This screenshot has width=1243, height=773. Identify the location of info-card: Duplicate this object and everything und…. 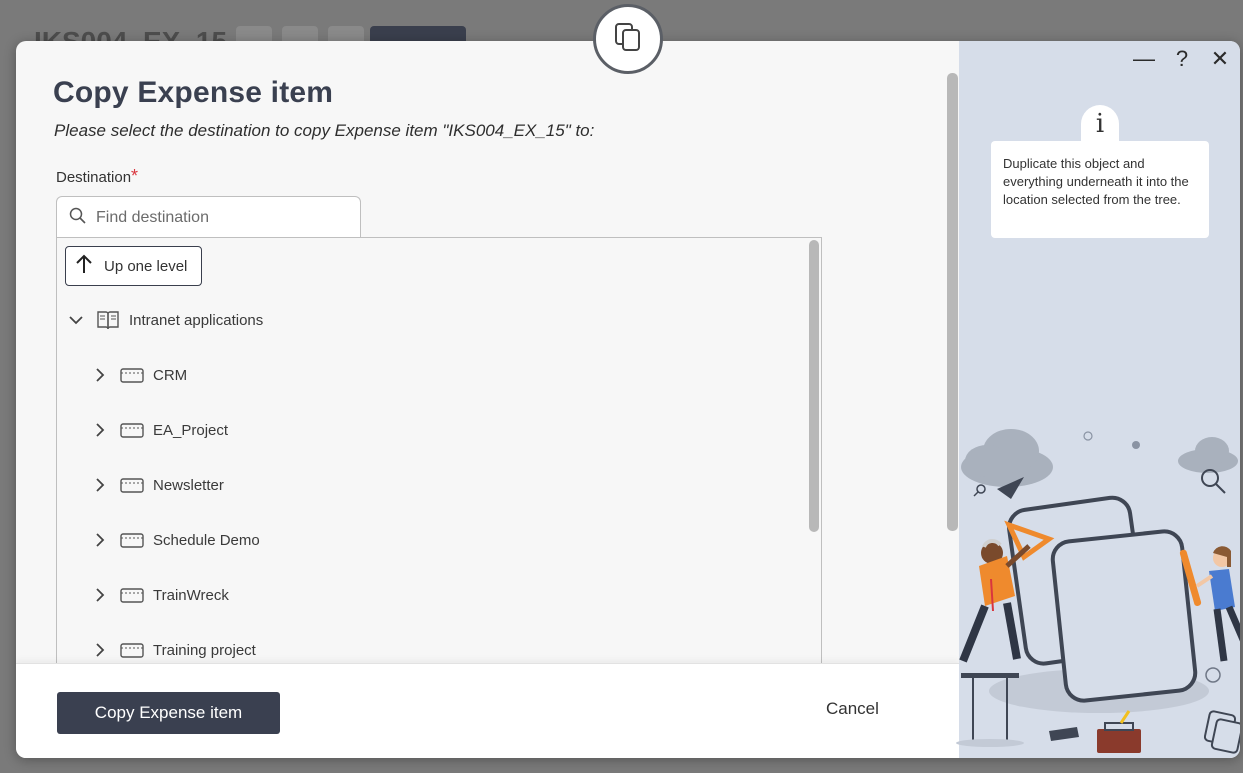
(1100, 189).